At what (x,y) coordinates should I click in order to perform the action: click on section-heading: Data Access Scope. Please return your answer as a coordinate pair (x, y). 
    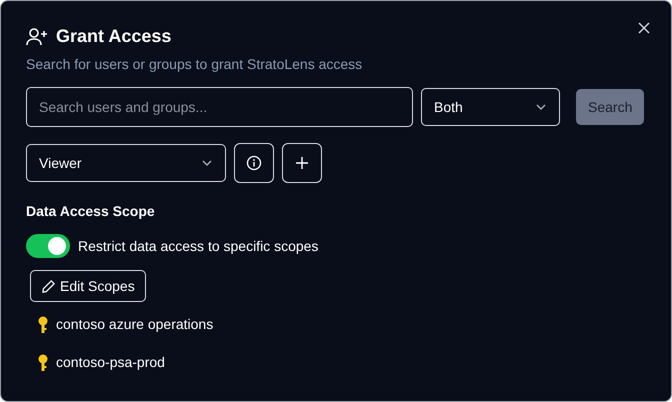
    Looking at the image, I should click on (91, 211).